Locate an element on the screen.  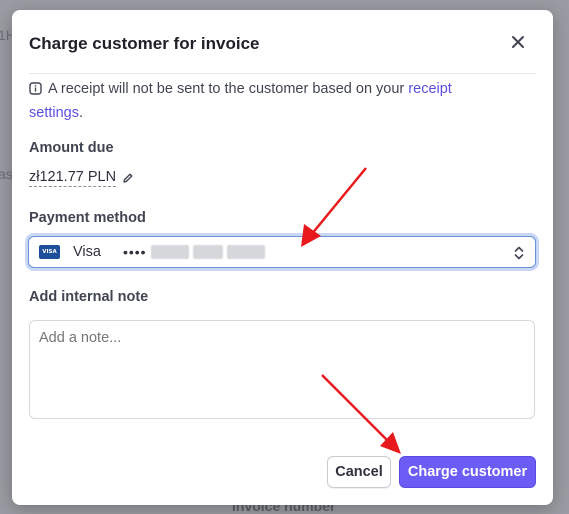
amount-due-row: zł121.77 PLN is located at coordinates (81, 178).